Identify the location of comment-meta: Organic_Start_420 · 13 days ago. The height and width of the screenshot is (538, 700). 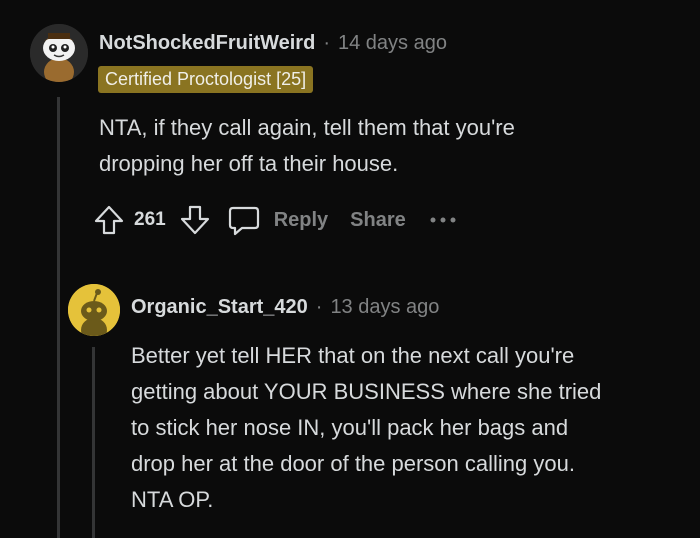
(285, 307).